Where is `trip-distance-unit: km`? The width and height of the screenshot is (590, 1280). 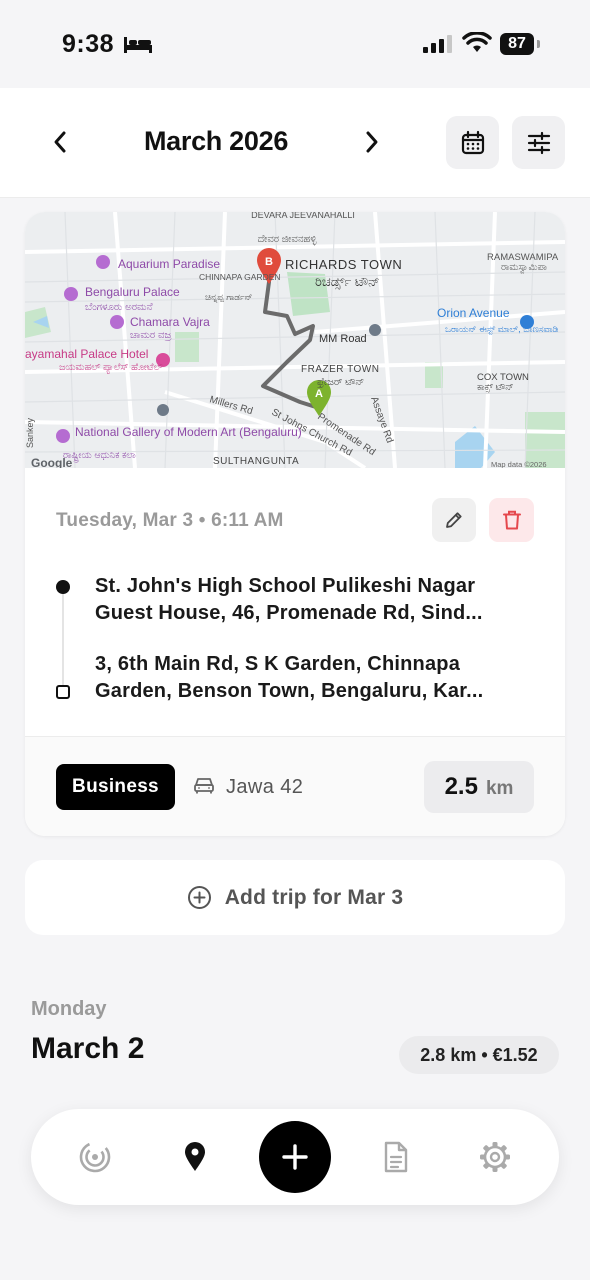 trip-distance-unit: km is located at coordinates (499, 788).